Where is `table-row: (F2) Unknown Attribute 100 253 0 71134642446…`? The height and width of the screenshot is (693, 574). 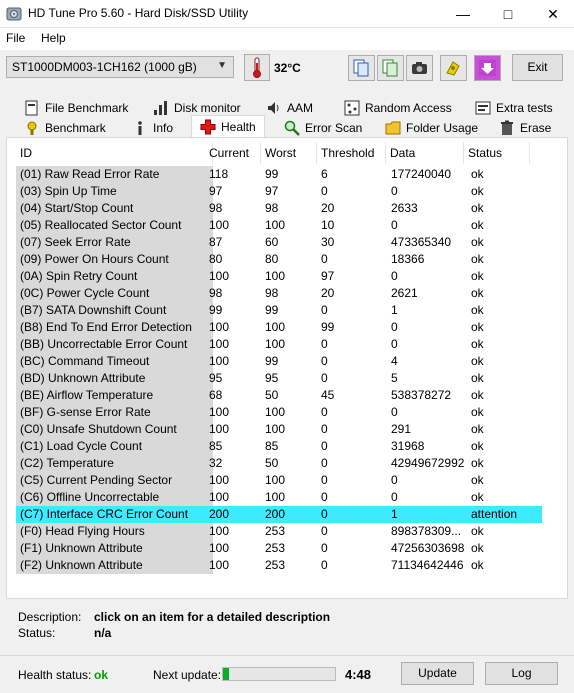
table-row: (F2) Unknown Attribute 100 253 0 71134642446… is located at coordinates (286, 565).